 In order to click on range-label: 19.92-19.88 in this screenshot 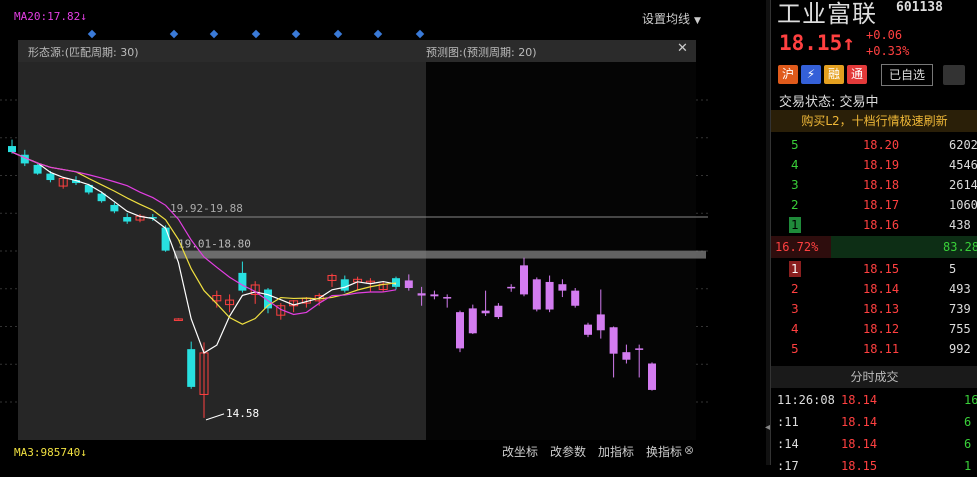, I will do `click(206, 208)`.